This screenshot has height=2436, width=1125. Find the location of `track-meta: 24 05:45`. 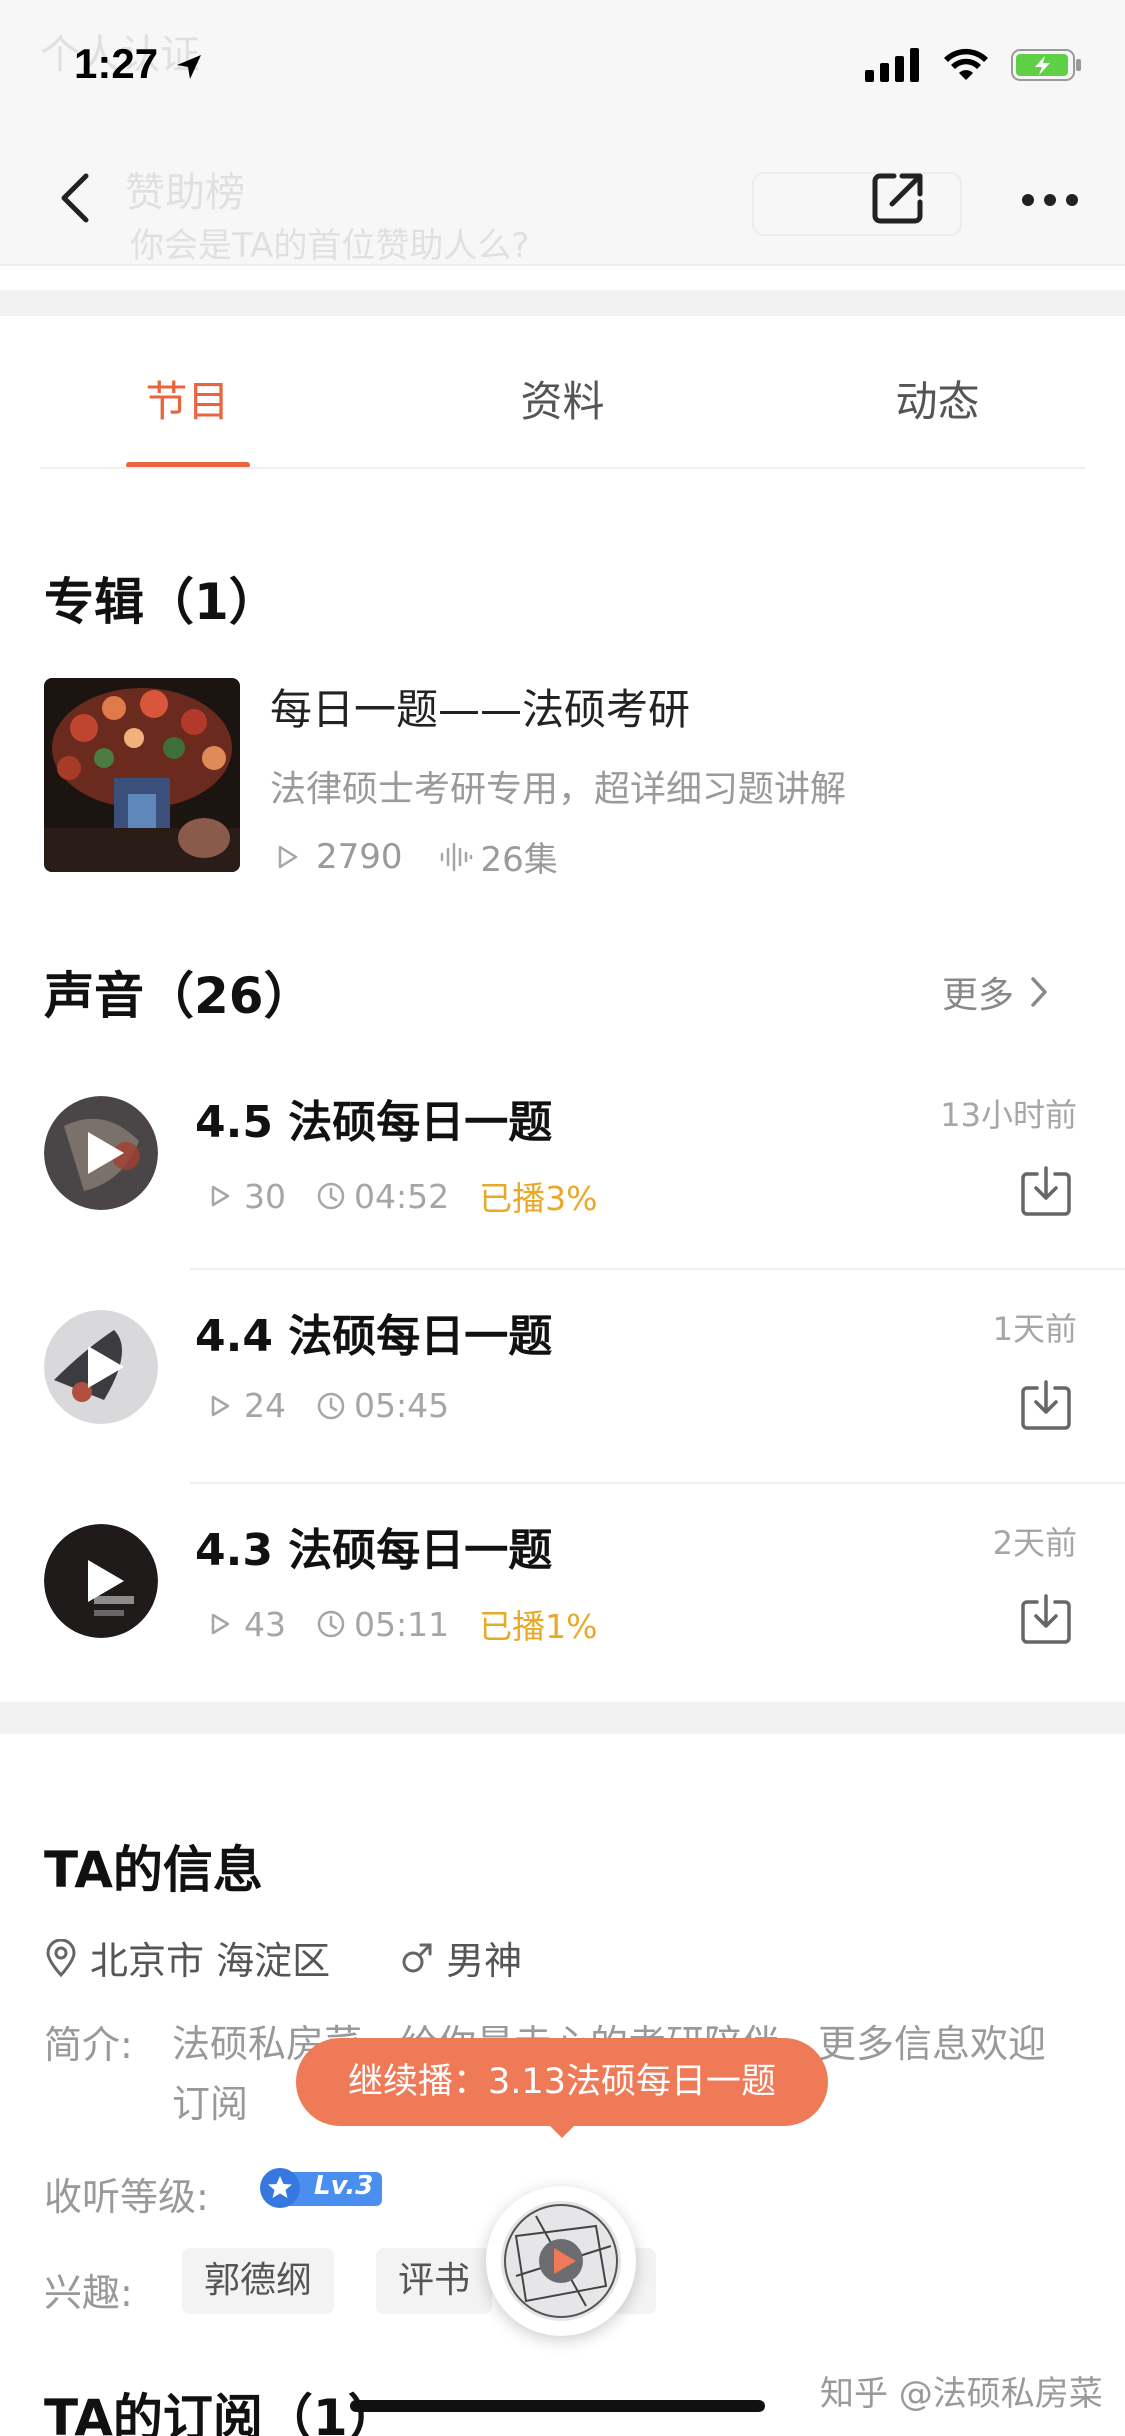

track-meta: 24 05:45 is located at coordinates (342, 1405).